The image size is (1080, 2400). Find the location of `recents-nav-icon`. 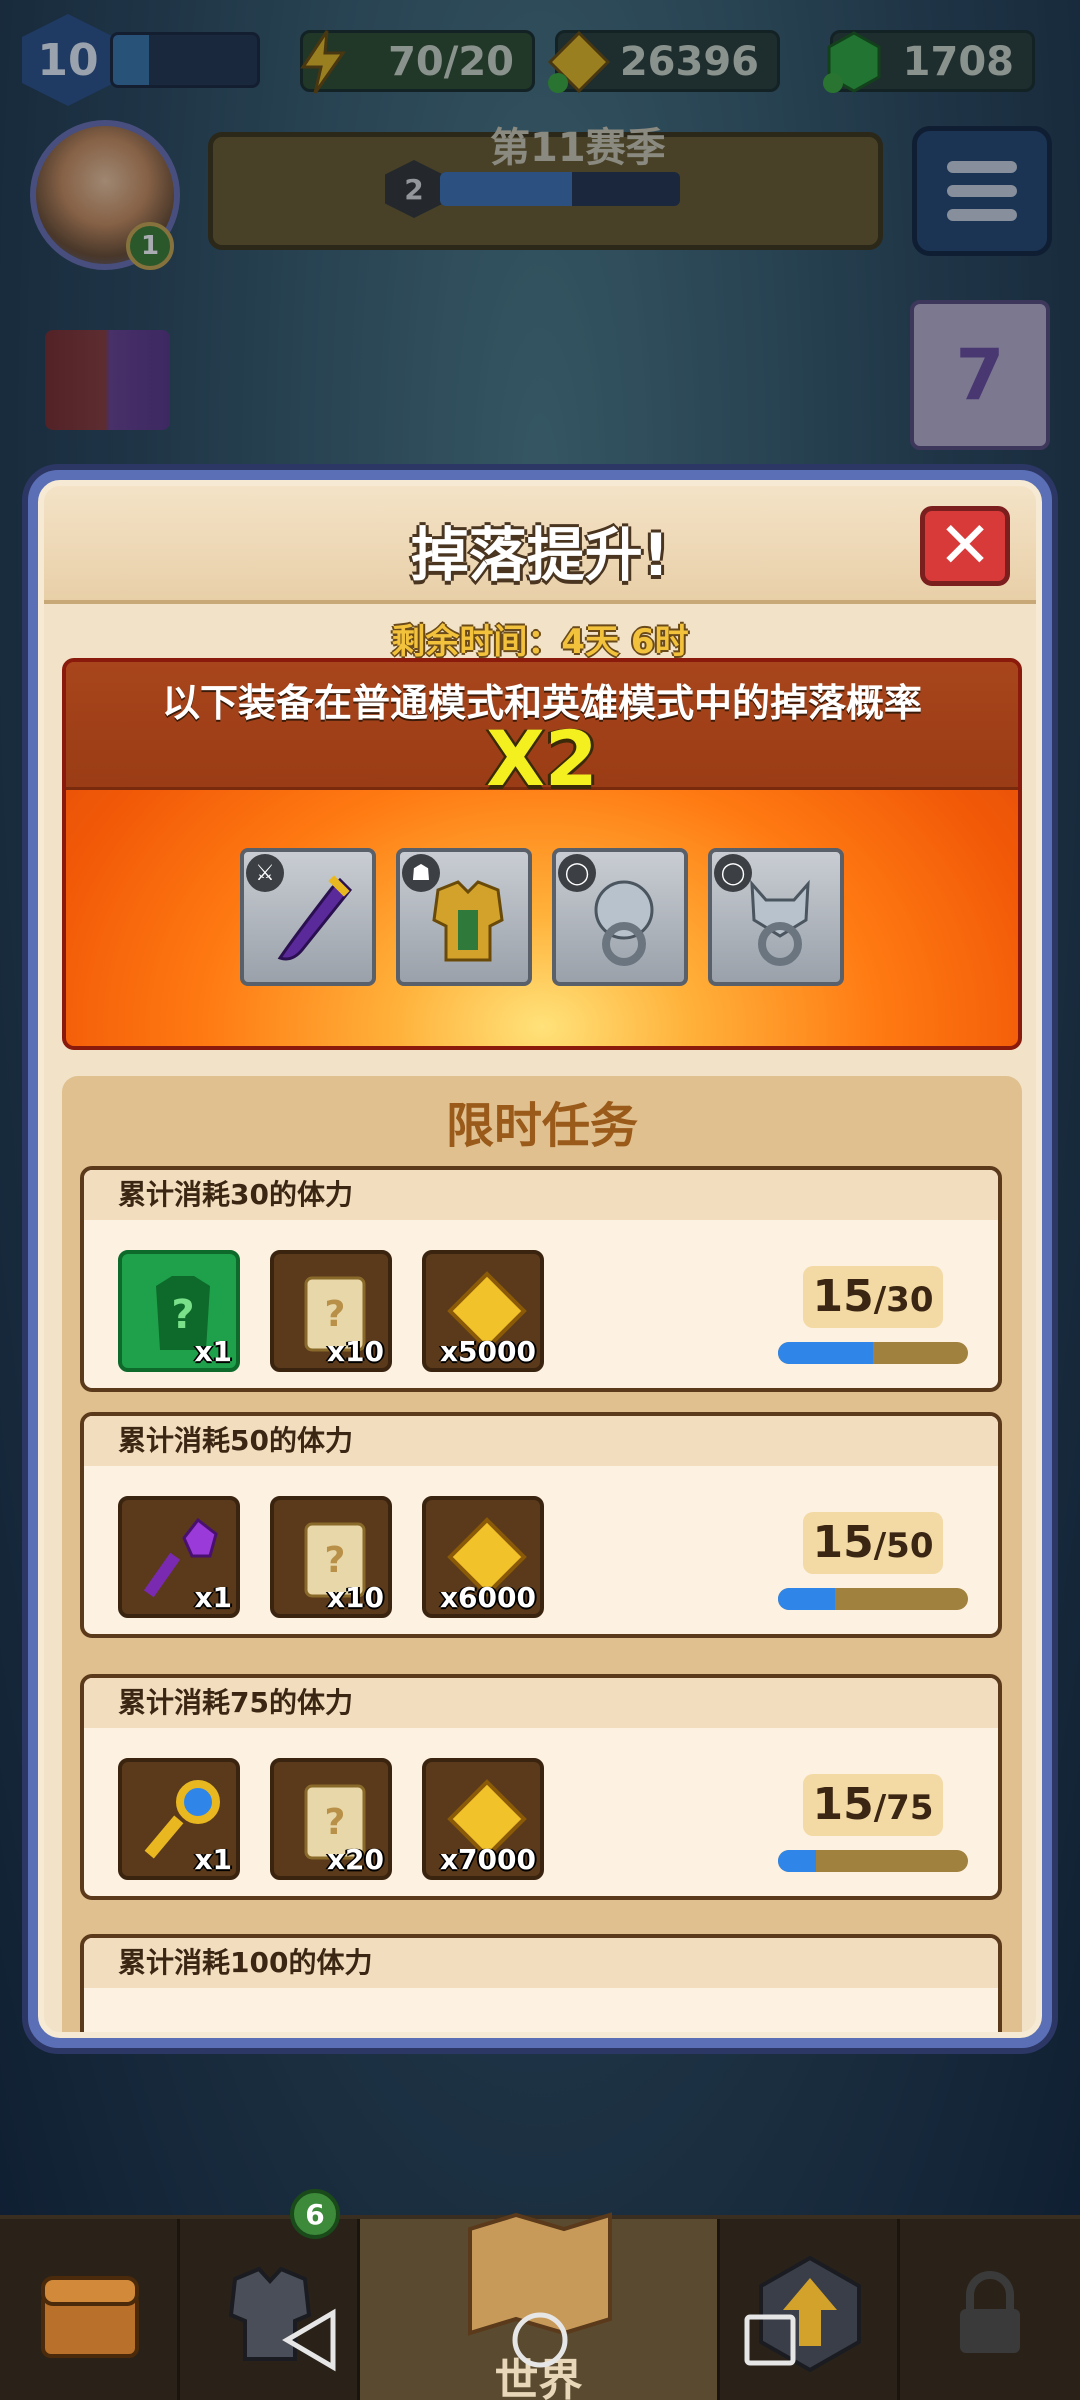

recents-nav-icon is located at coordinates (770, 2340).